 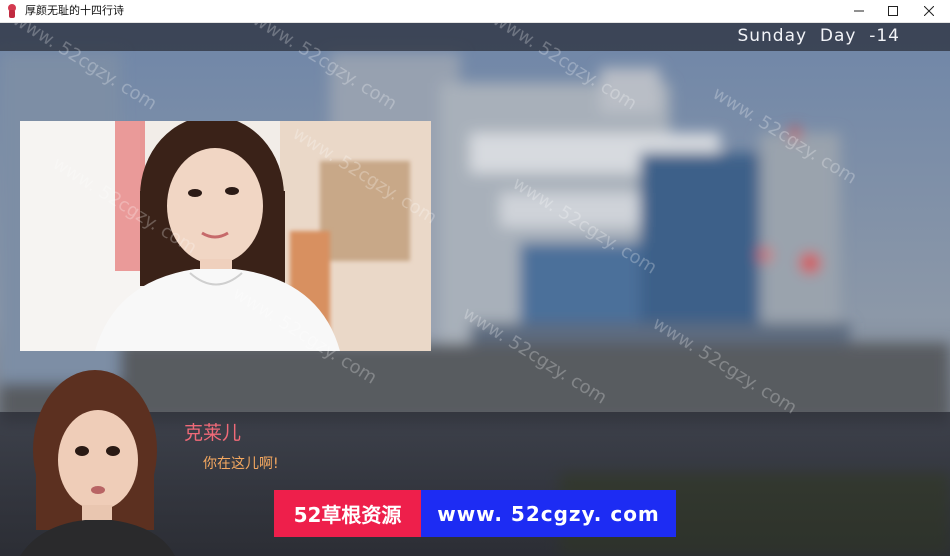 I want to click on maximize-button, so click(x=893, y=11).